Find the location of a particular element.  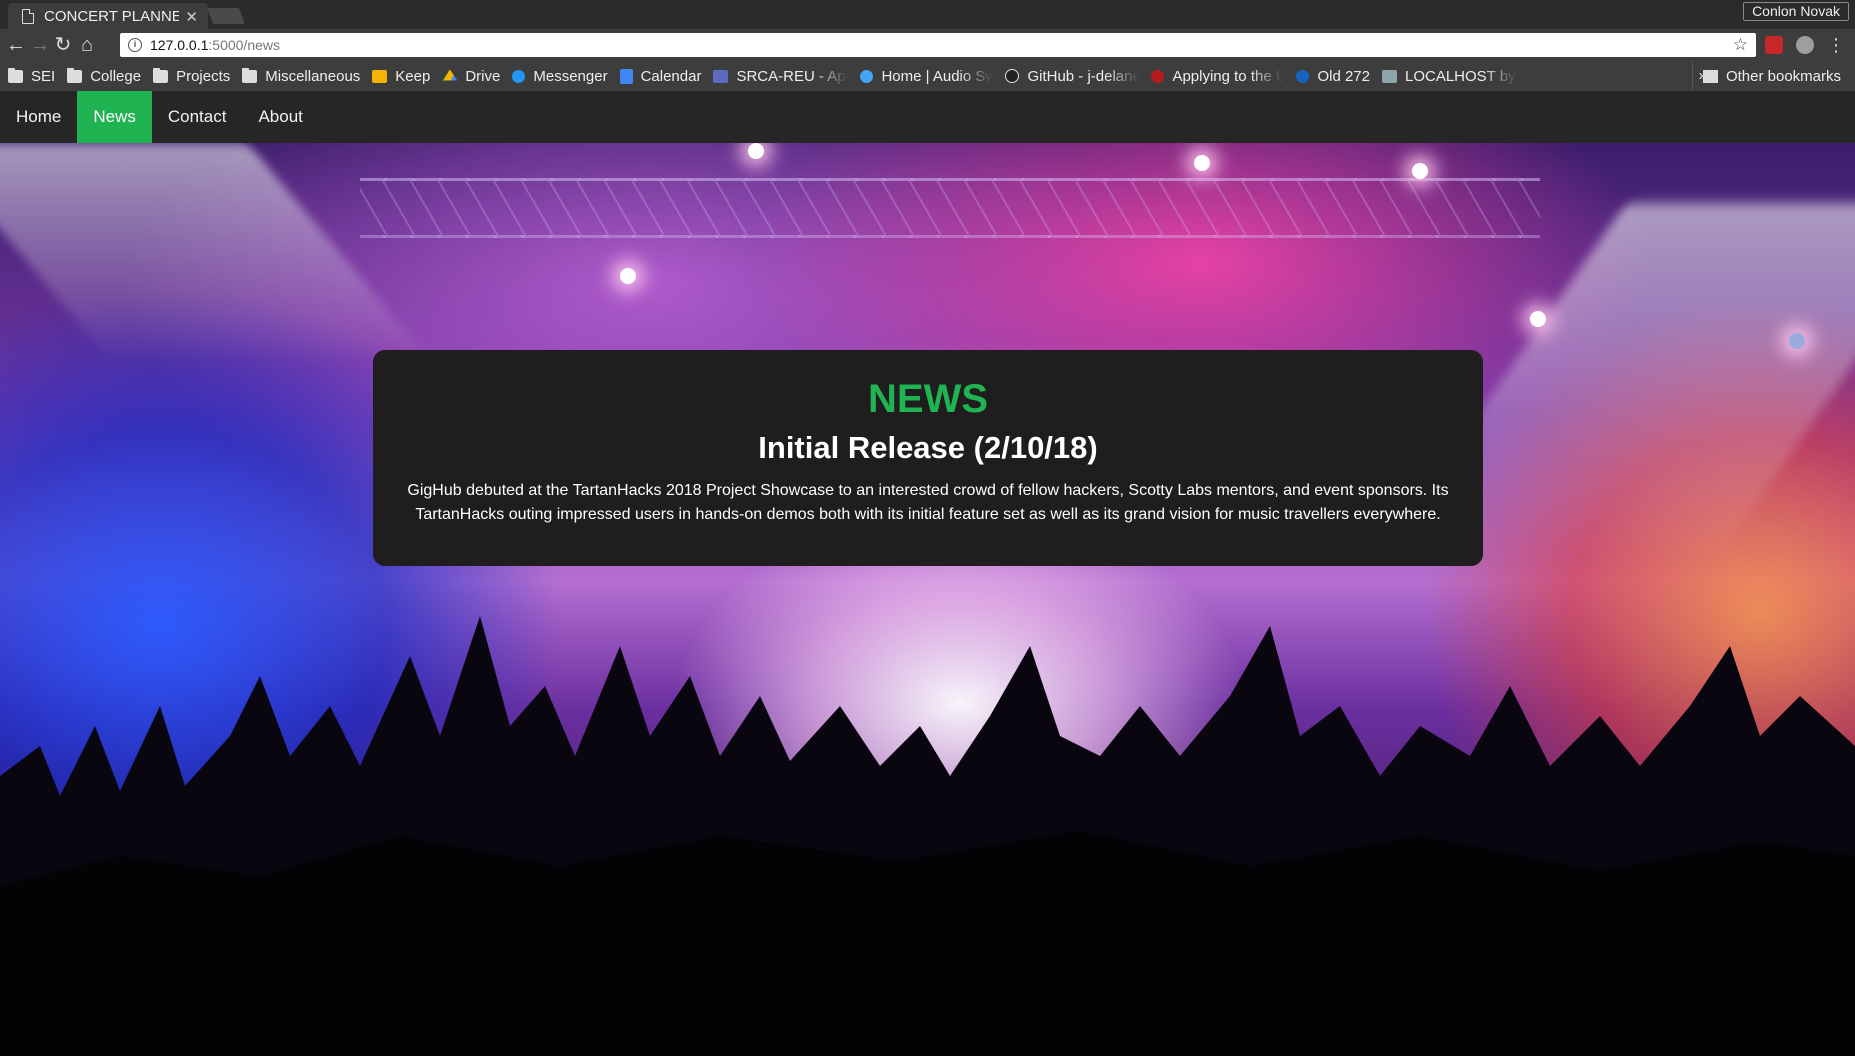

back-icon: ← is located at coordinates (16, 45).